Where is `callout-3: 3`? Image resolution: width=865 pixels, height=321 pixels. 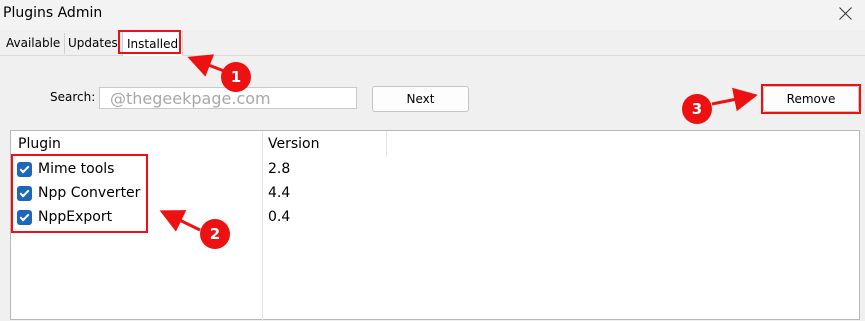
callout-3: 3 is located at coordinates (697, 109).